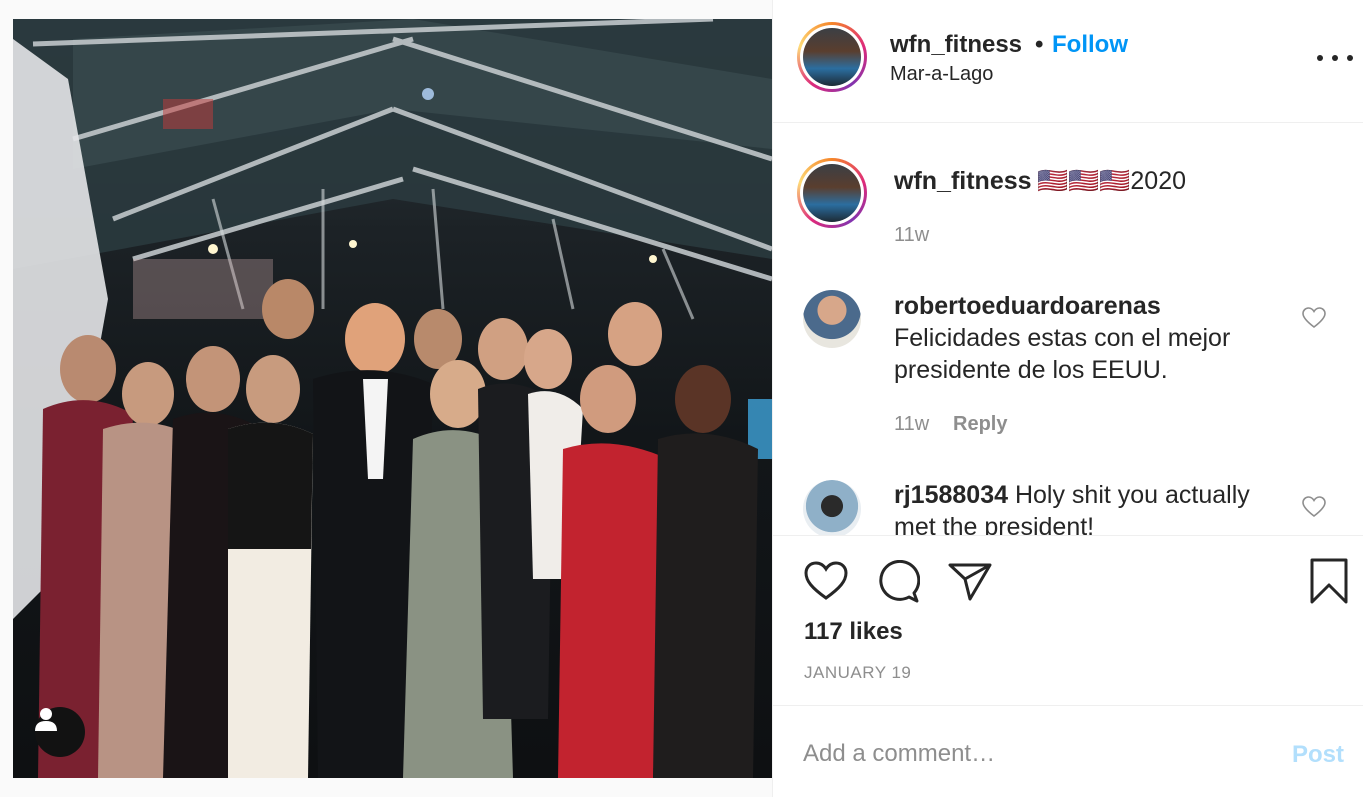 Image resolution: width=1363 pixels, height=797 pixels. I want to click on caption-time: 11w, so click(911, 235).